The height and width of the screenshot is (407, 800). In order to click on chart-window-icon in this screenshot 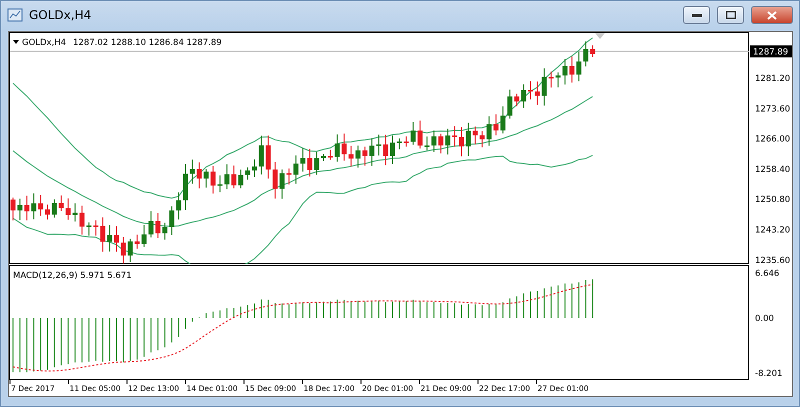, I will do `click(15, 15)`.